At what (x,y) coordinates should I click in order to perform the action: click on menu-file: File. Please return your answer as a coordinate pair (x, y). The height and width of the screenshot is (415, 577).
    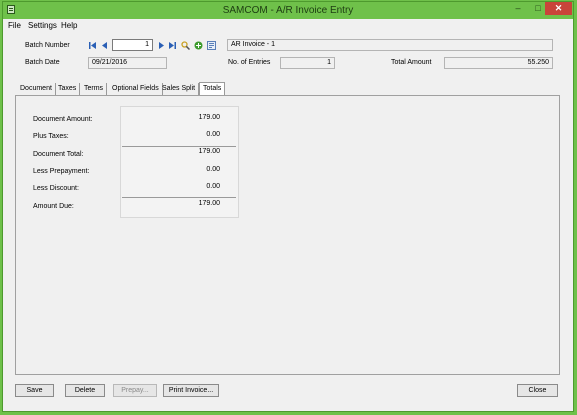
    Looking at the image, I should click on (14, 25).